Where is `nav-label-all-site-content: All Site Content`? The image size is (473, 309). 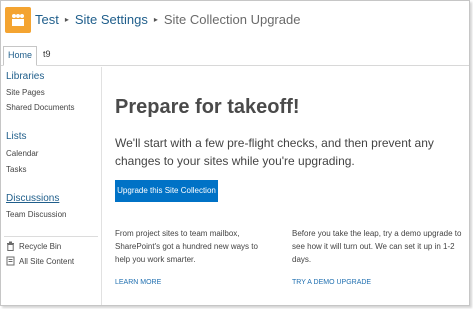
nav-label-all-site-content: All Site Content is located at coordinates (47, 261).